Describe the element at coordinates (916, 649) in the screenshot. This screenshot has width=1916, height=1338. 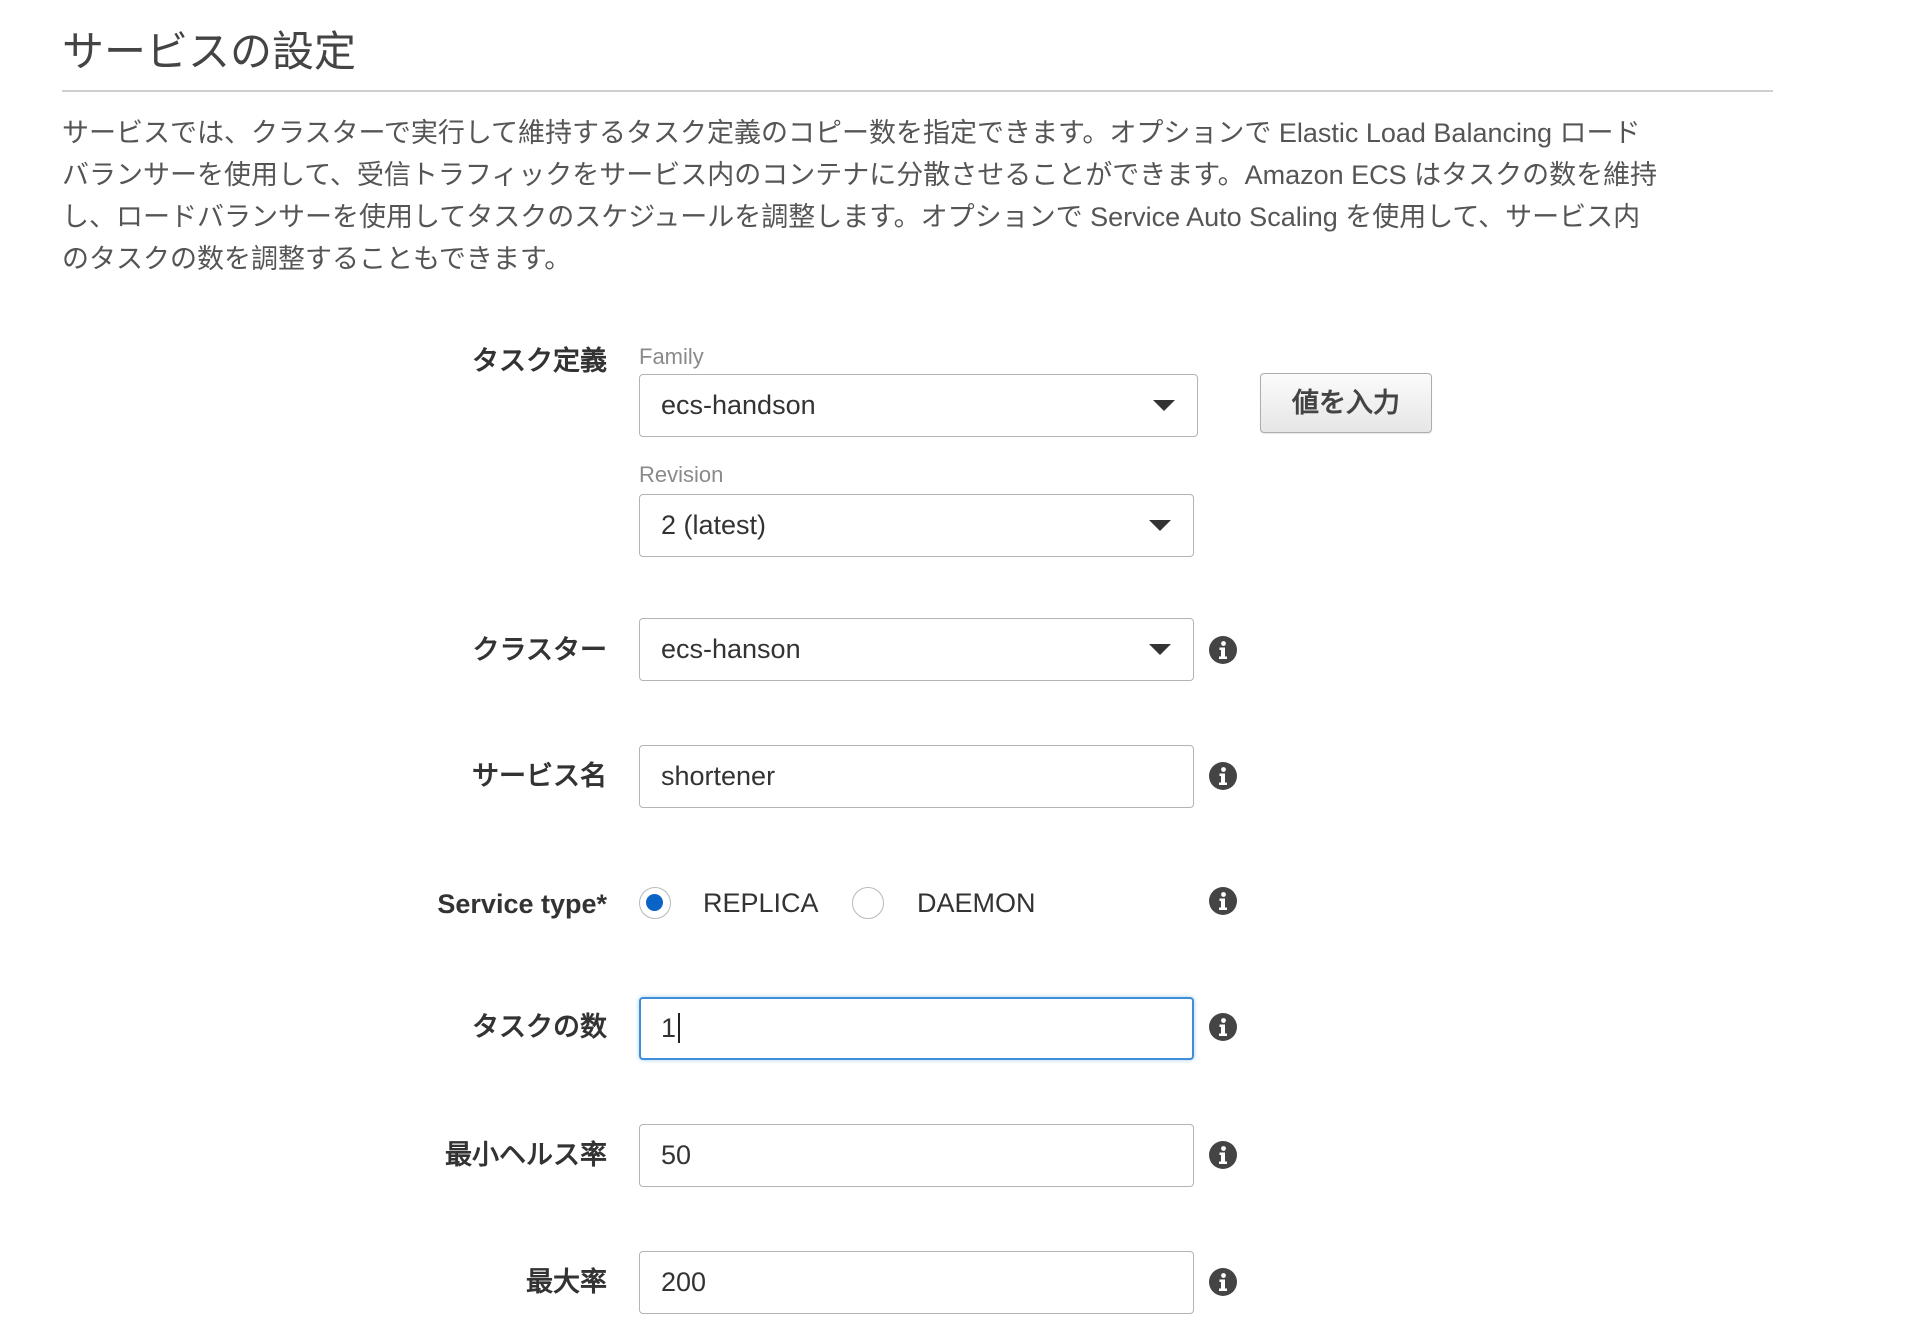
I see `cluster-select: ecs-hanson` at that location.